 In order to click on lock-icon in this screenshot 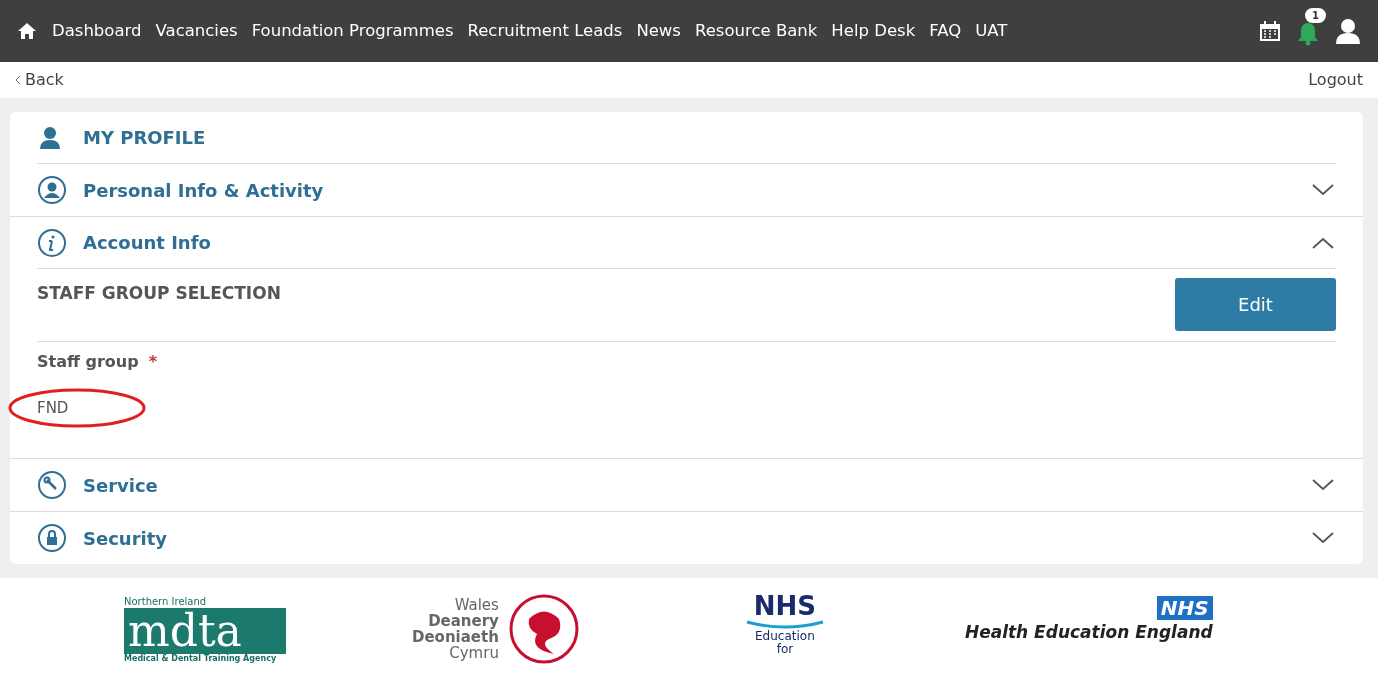, I will do `click(52, 538)`.